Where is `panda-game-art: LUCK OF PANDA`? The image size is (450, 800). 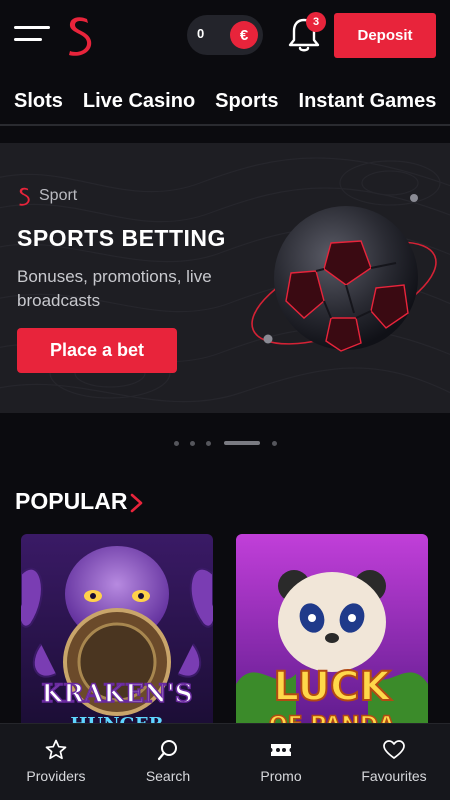
panda-game-art: LUCK OF PANDA is located at coordinates (332, 634).